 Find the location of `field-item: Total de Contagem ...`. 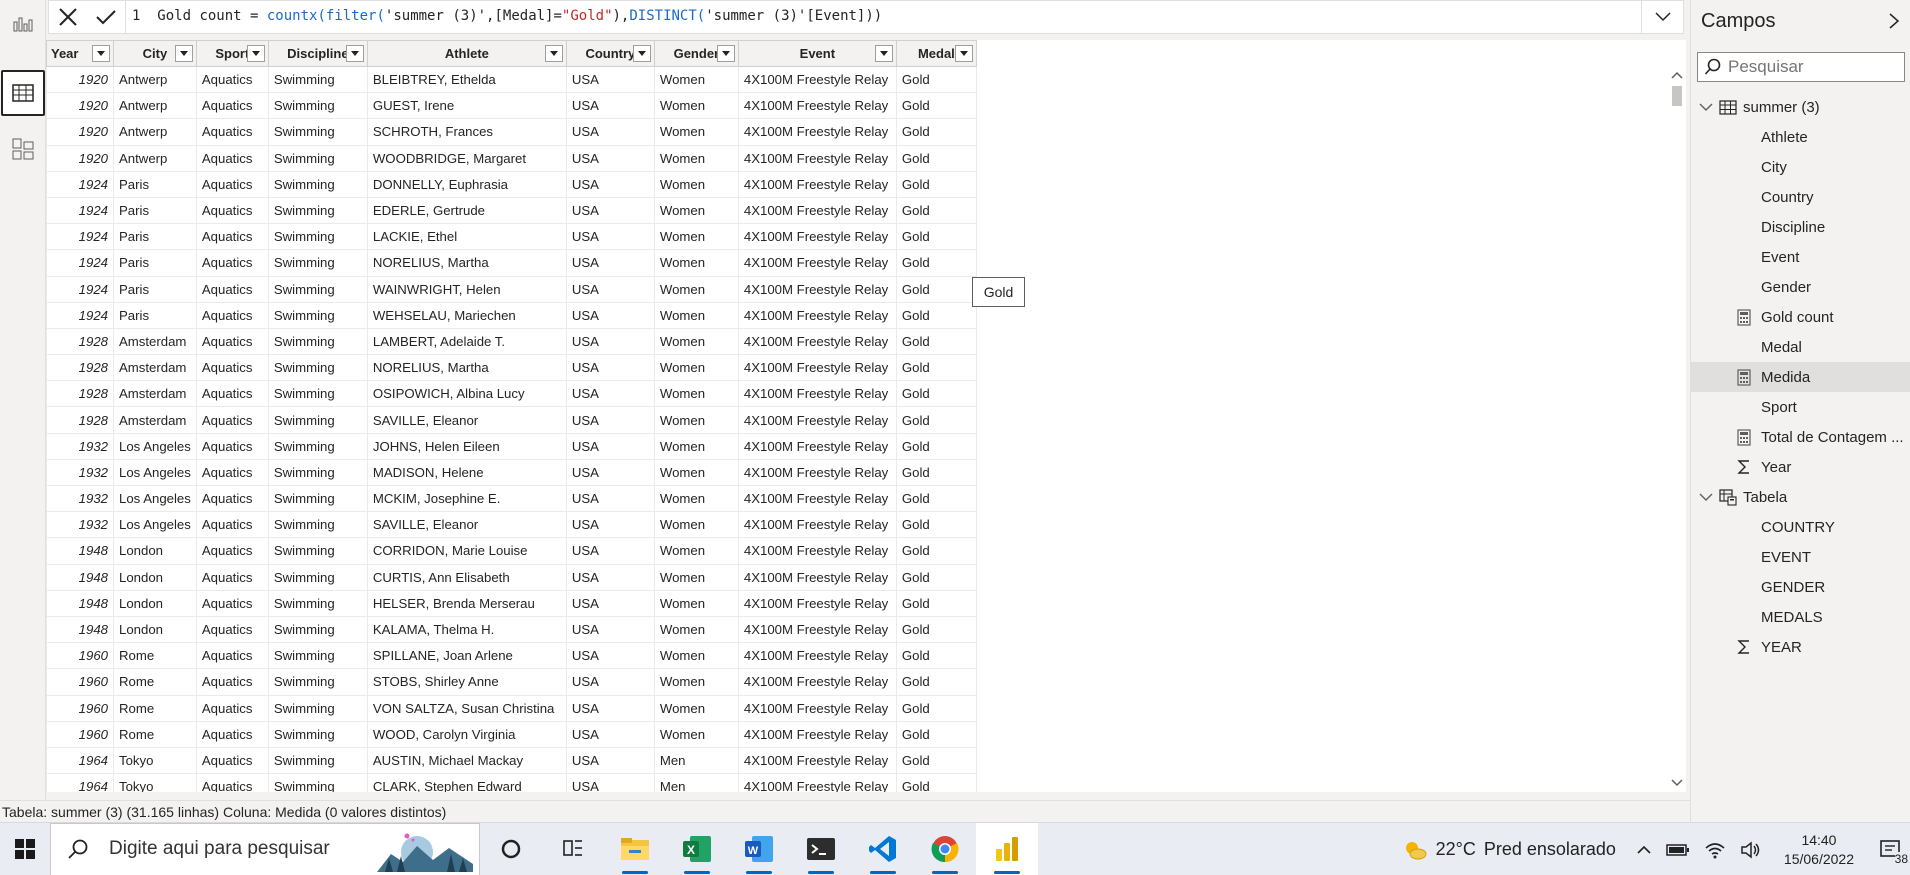

field-item: Total de Contagem ... is located at coordinates (1800, 437).